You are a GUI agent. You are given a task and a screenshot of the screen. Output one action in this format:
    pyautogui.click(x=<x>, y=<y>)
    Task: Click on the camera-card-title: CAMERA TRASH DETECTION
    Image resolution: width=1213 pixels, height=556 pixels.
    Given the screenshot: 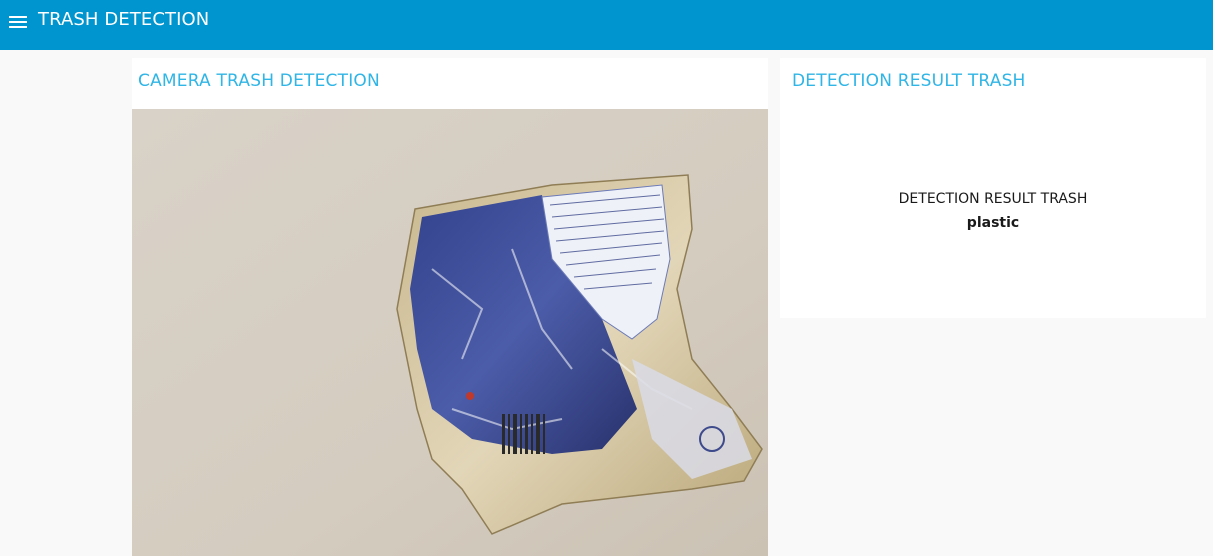 What is the action you would take?
    pyautogui.click(x=259, y=81)
    